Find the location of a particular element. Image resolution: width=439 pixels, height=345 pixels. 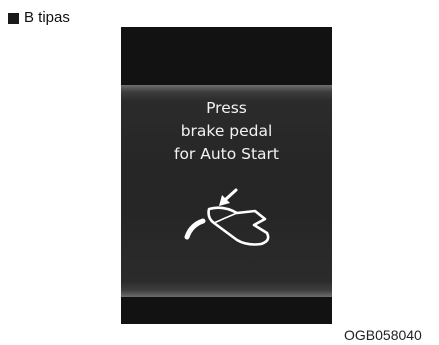

square-bullet-icon is located at coordinates (13, 18).